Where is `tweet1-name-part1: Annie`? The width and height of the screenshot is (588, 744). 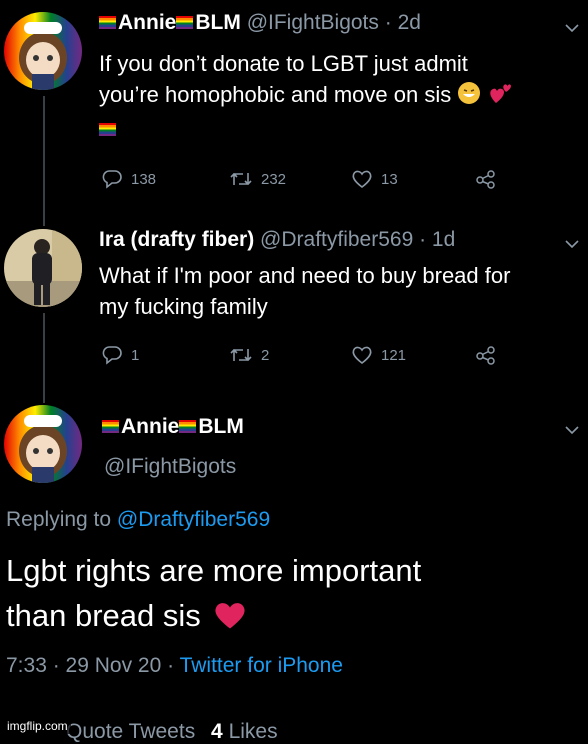 tweet1-name-part1: Annie is located at coordinates (147, 22).